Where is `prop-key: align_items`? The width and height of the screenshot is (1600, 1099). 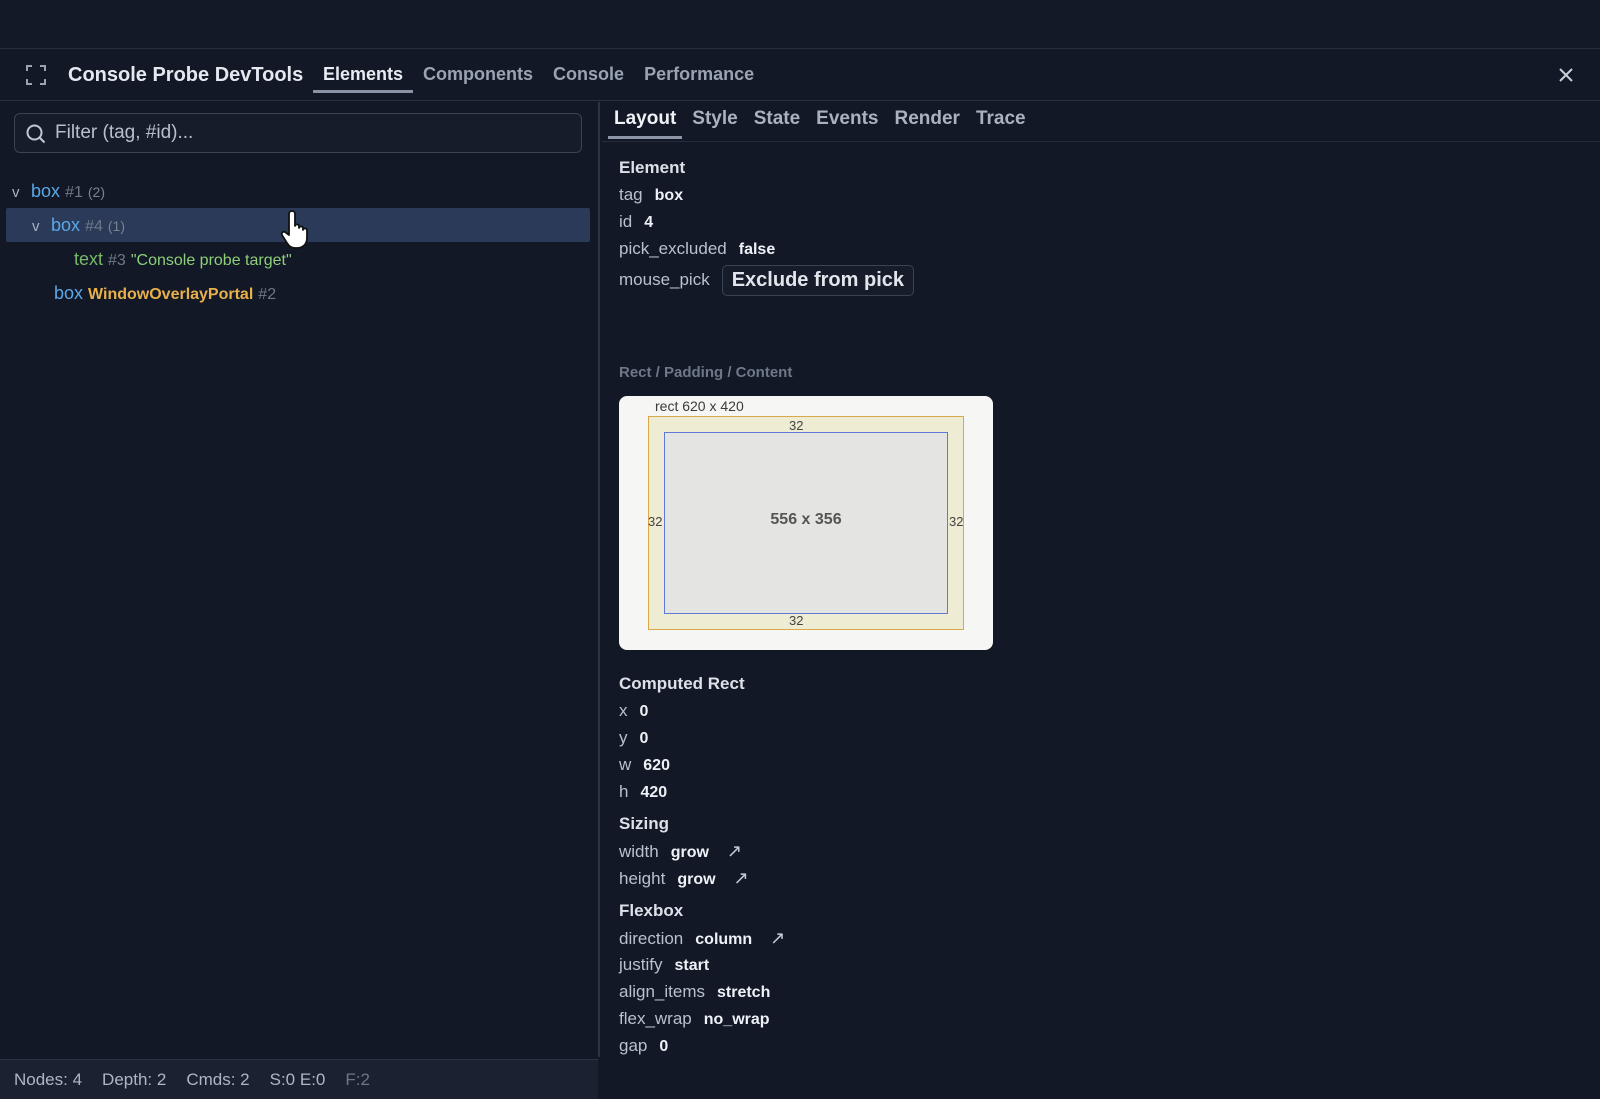 prop-key: align_items is located at coordinates (662, 991).